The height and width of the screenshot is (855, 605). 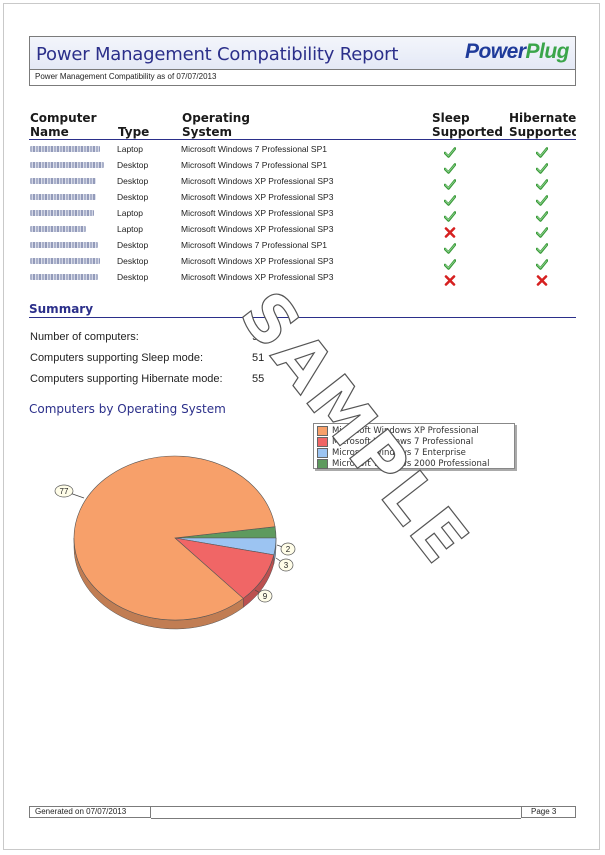 I want to click on pie-data-label: 9, so click(x=265, y=596).